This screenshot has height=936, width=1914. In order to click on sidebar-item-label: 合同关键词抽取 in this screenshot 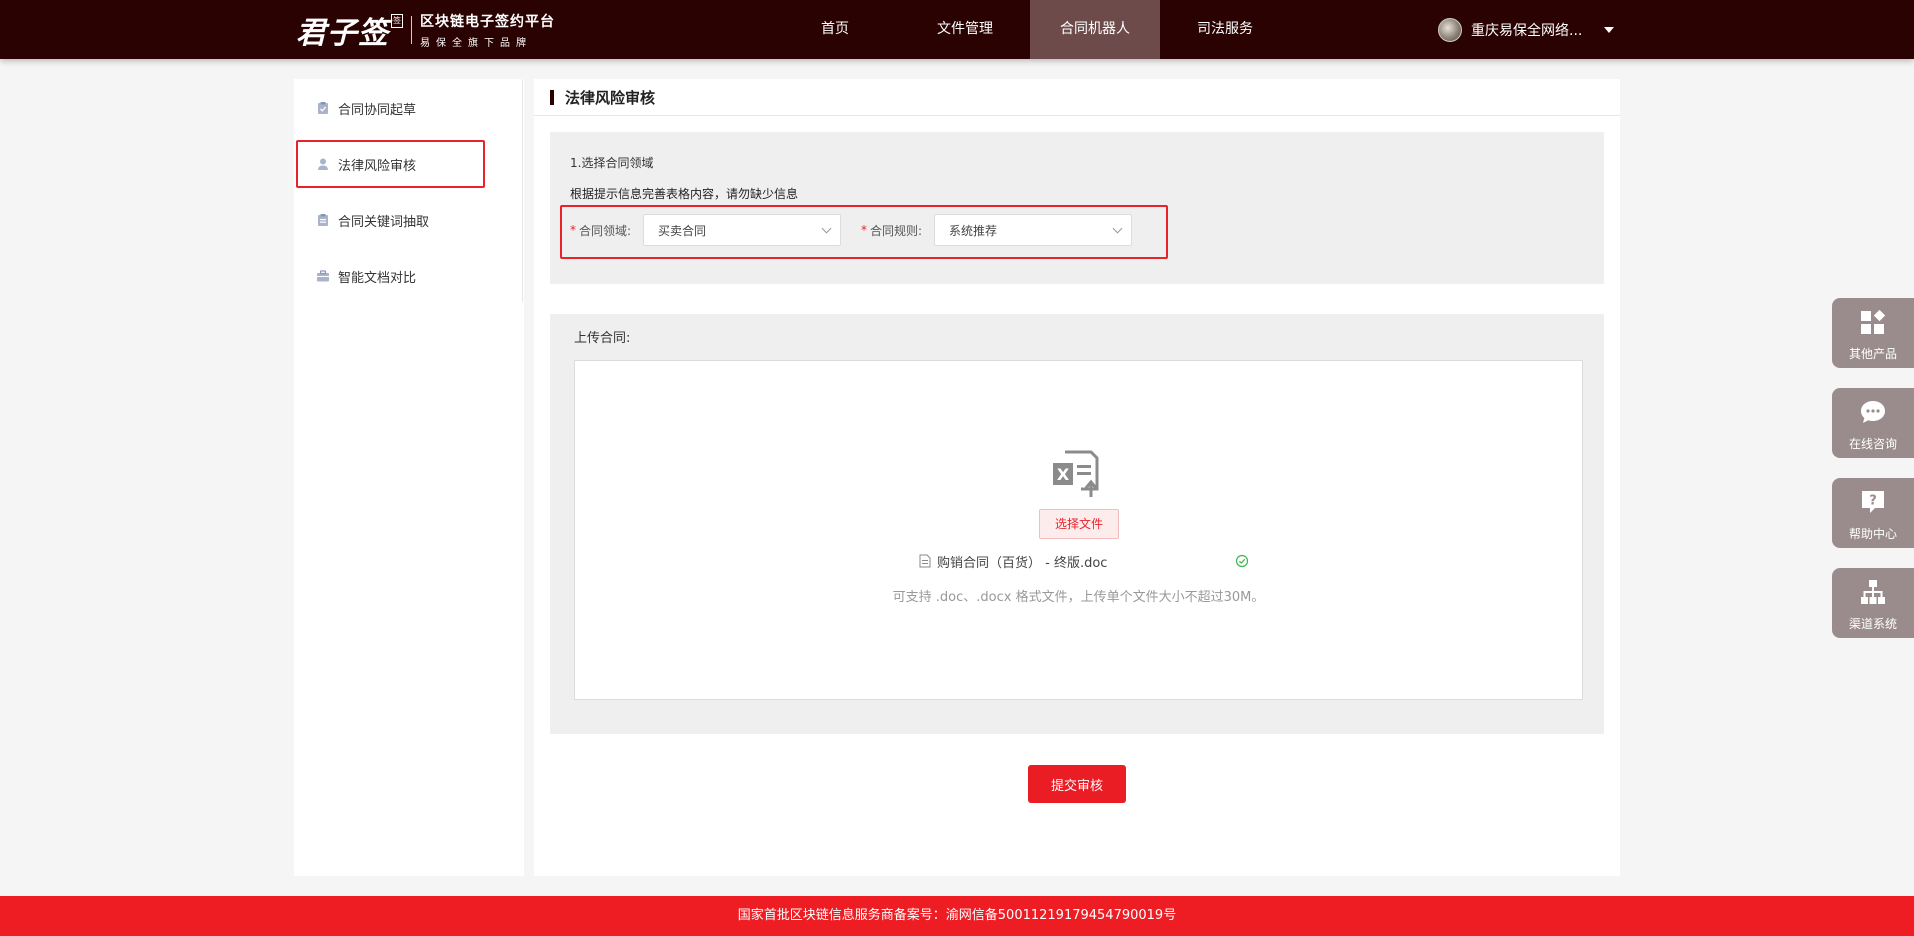, I will do `click(384, 222)`.